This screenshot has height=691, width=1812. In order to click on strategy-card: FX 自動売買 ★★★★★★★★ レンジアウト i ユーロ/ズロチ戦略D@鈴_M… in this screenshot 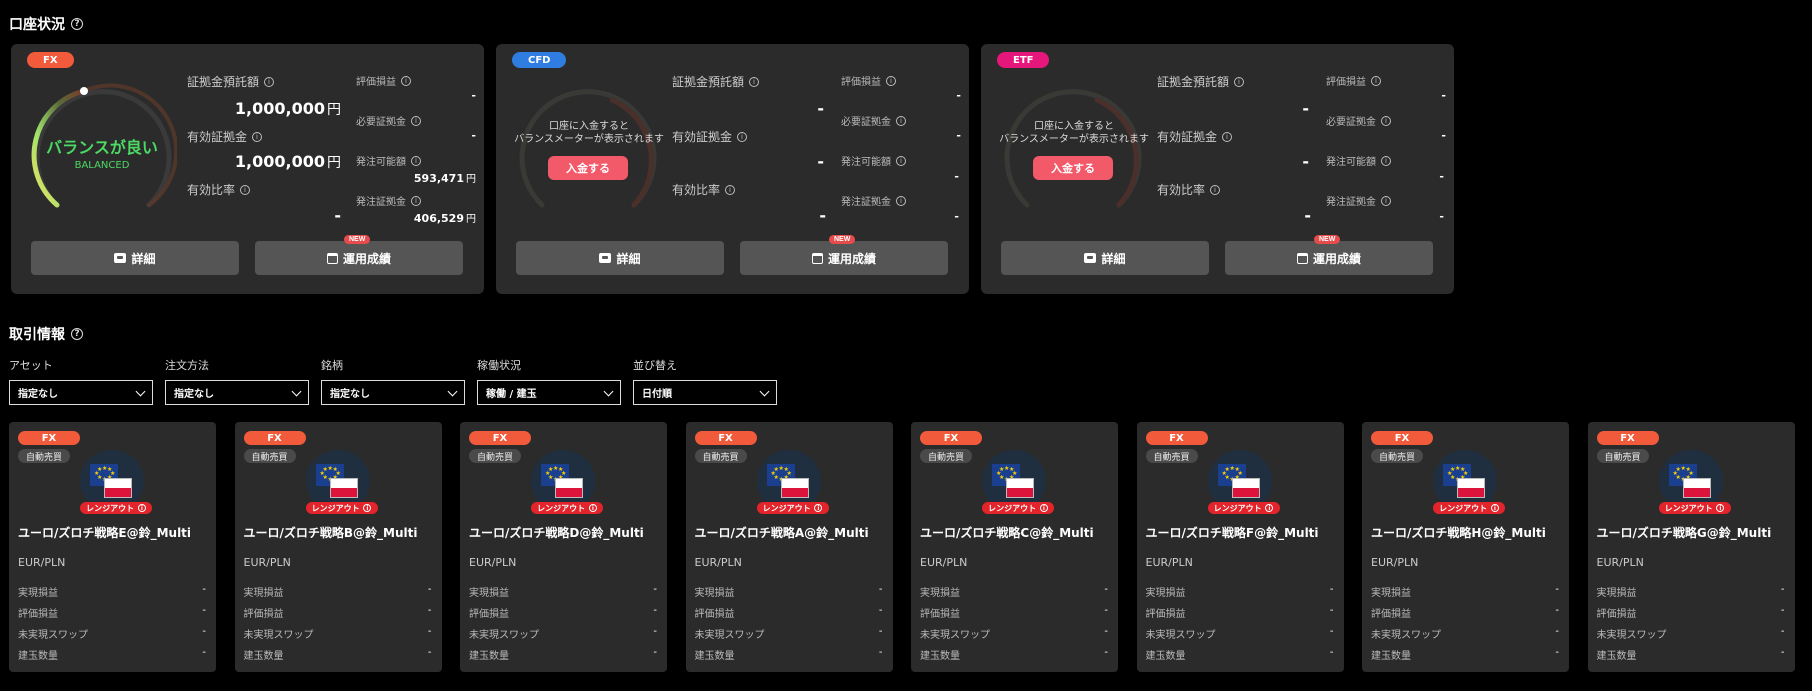, I will do `click(563, 547)`.